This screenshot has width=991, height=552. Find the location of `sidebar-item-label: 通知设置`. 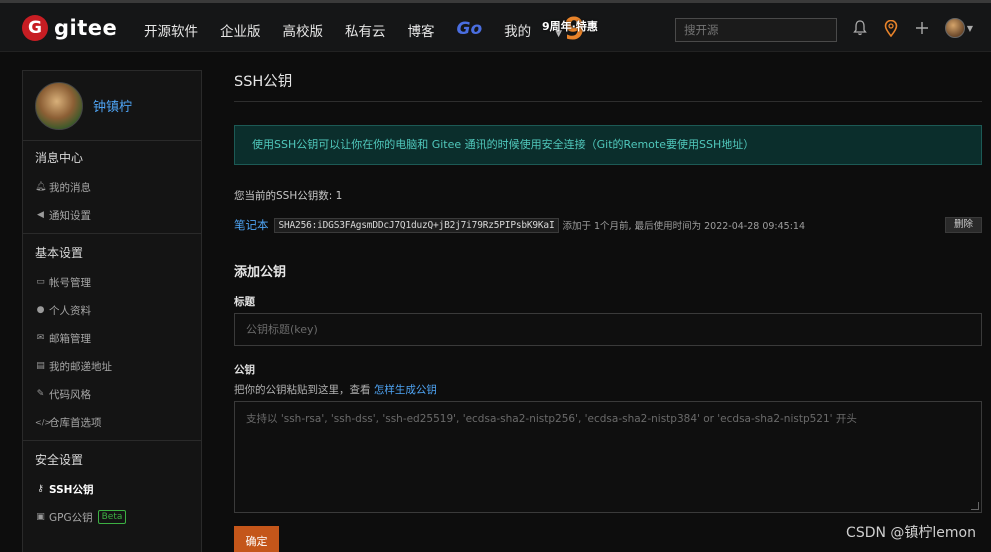

sidebar-item-label: 通知设置 is located at coordinates (70, 215).